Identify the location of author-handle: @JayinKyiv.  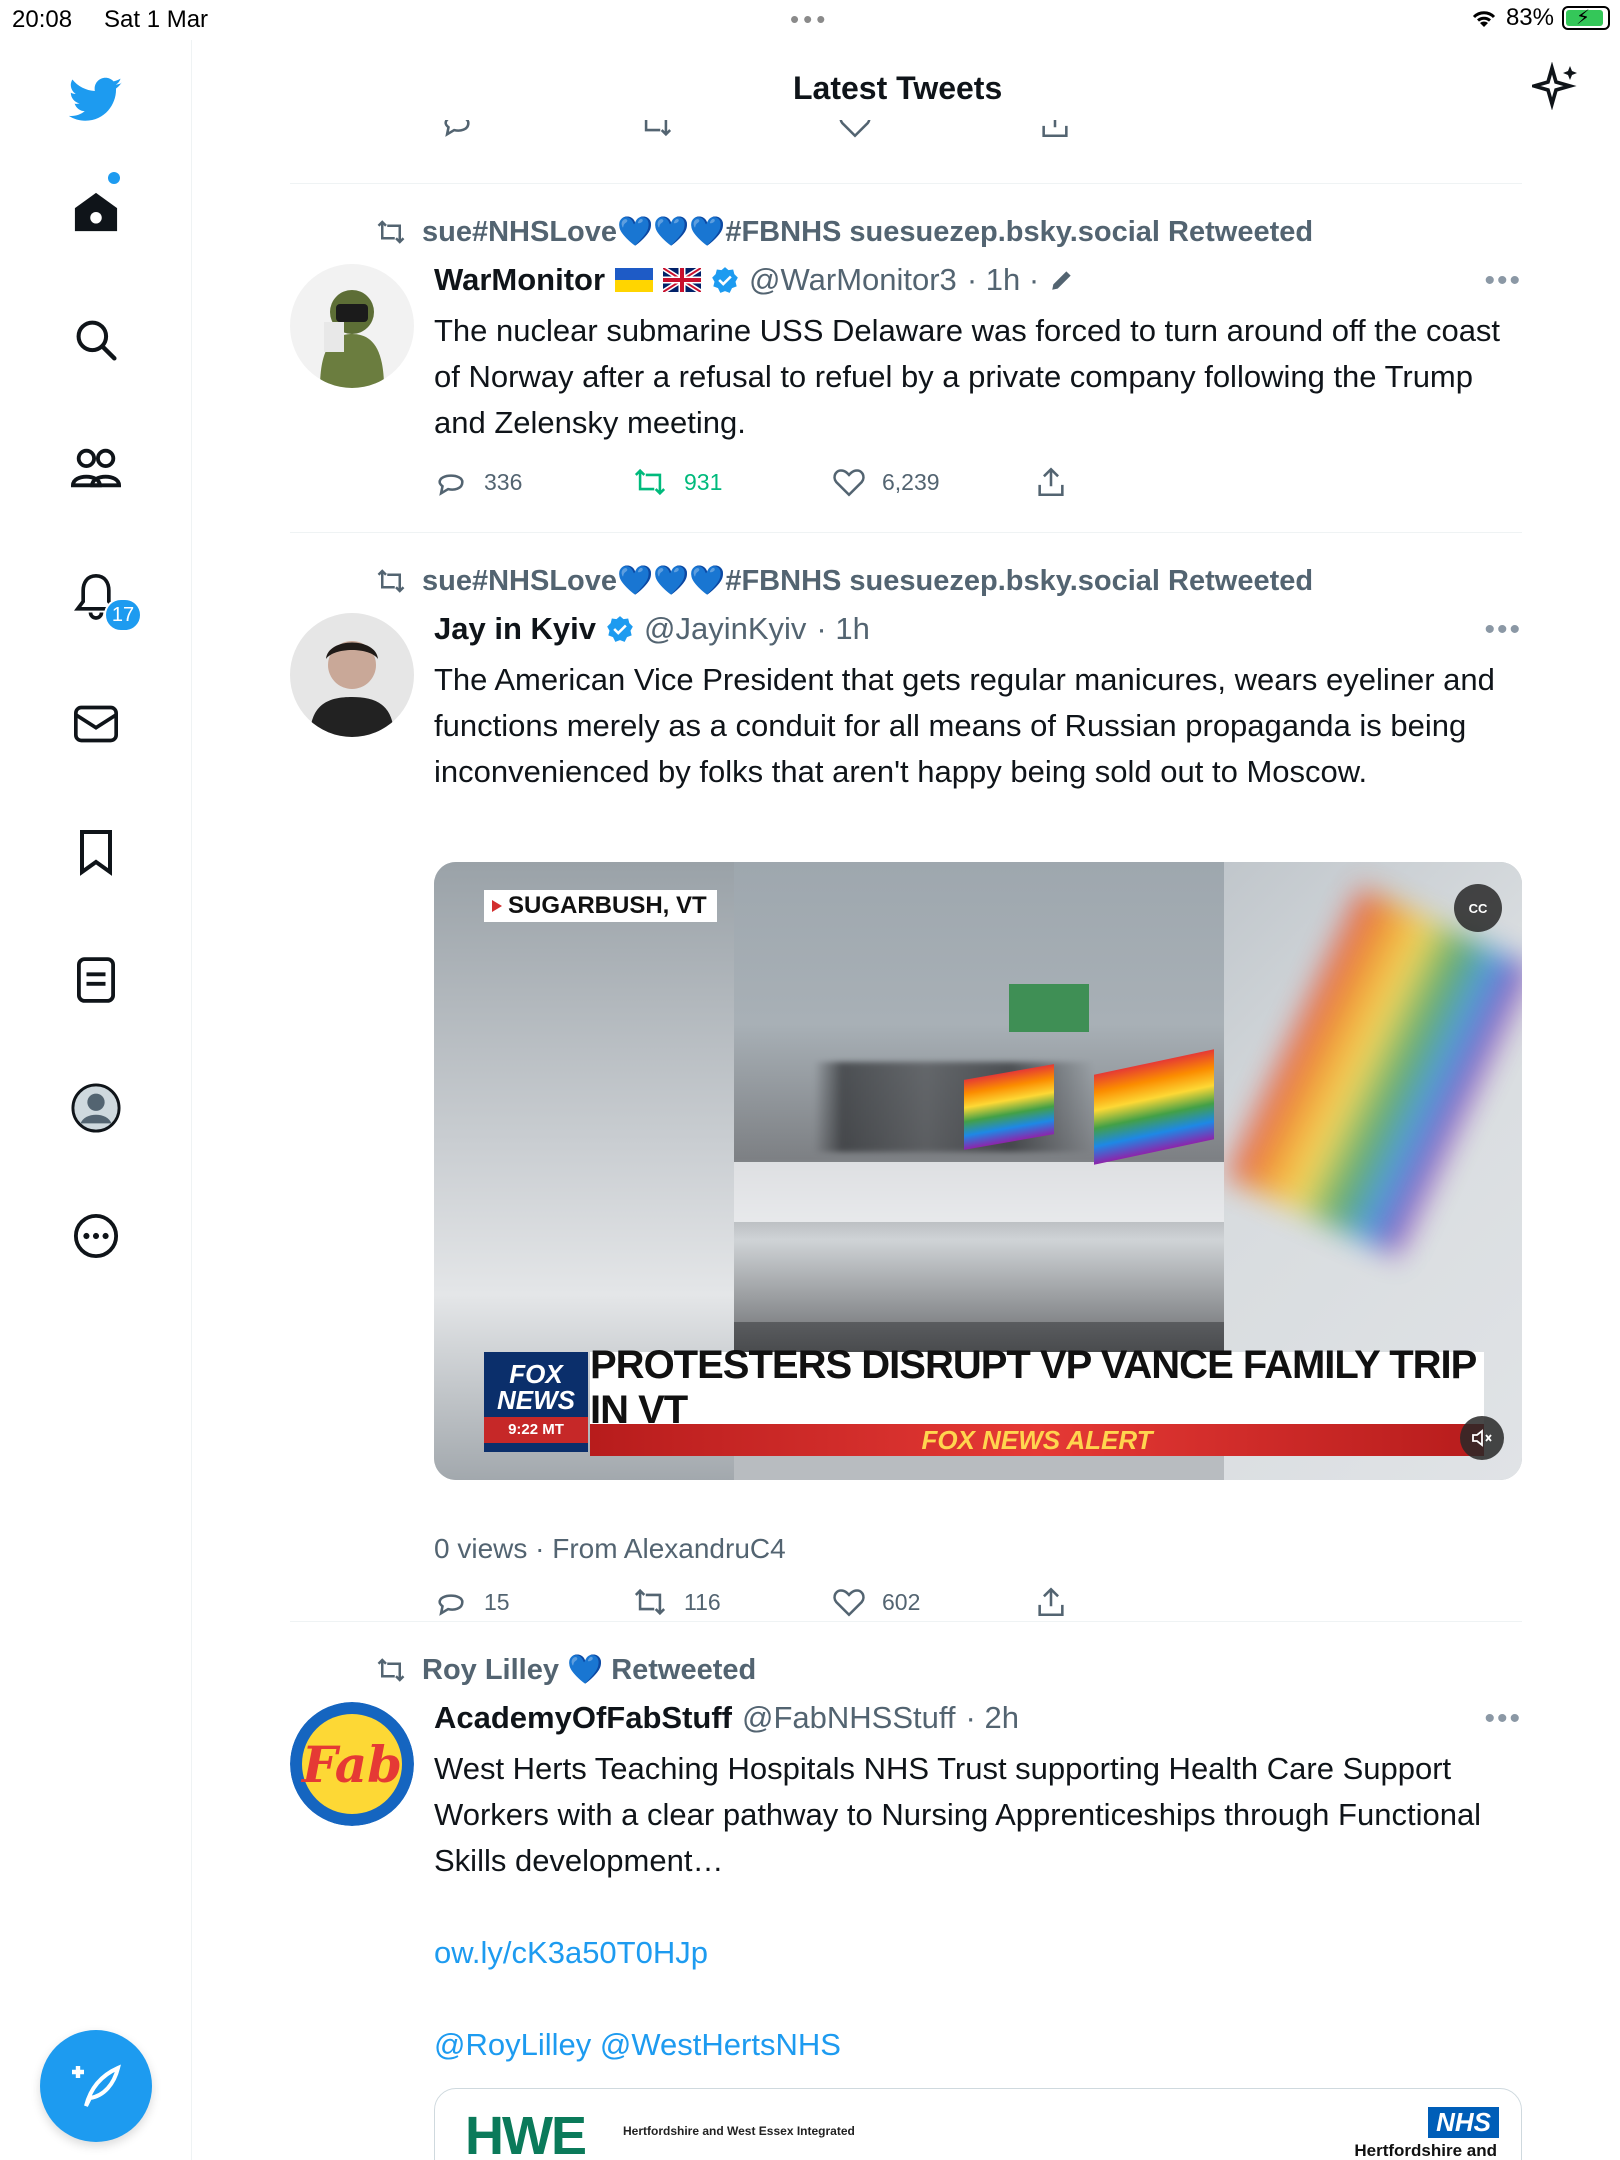
(725, 629).